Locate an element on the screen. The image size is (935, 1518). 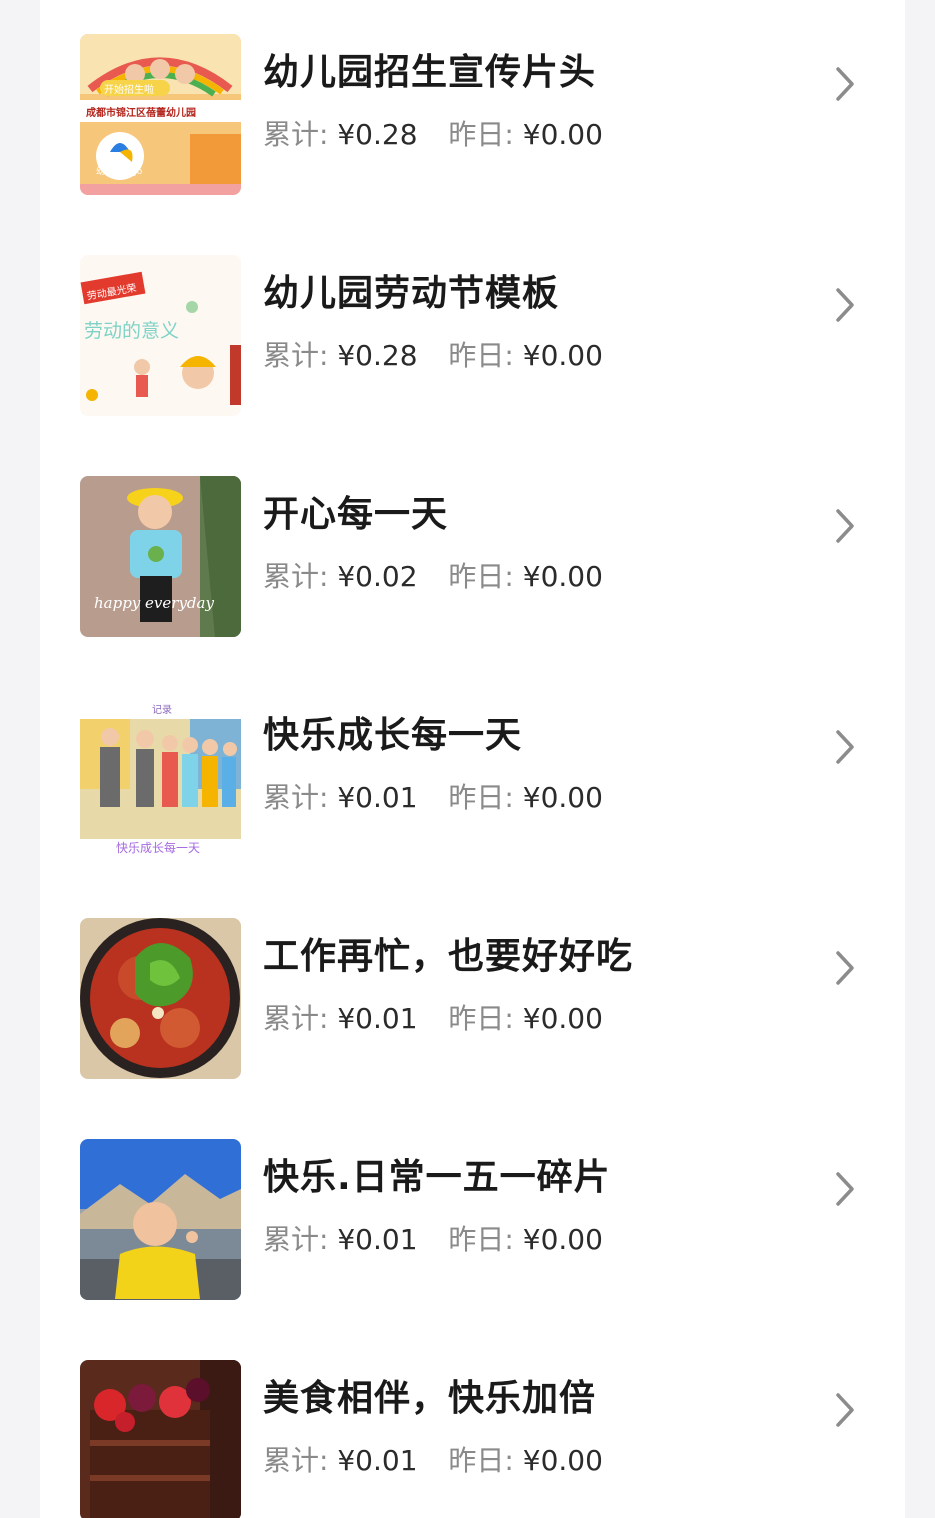
item-title: 美食相伴，快乐加倍 is located at coordinates (430, 1398).